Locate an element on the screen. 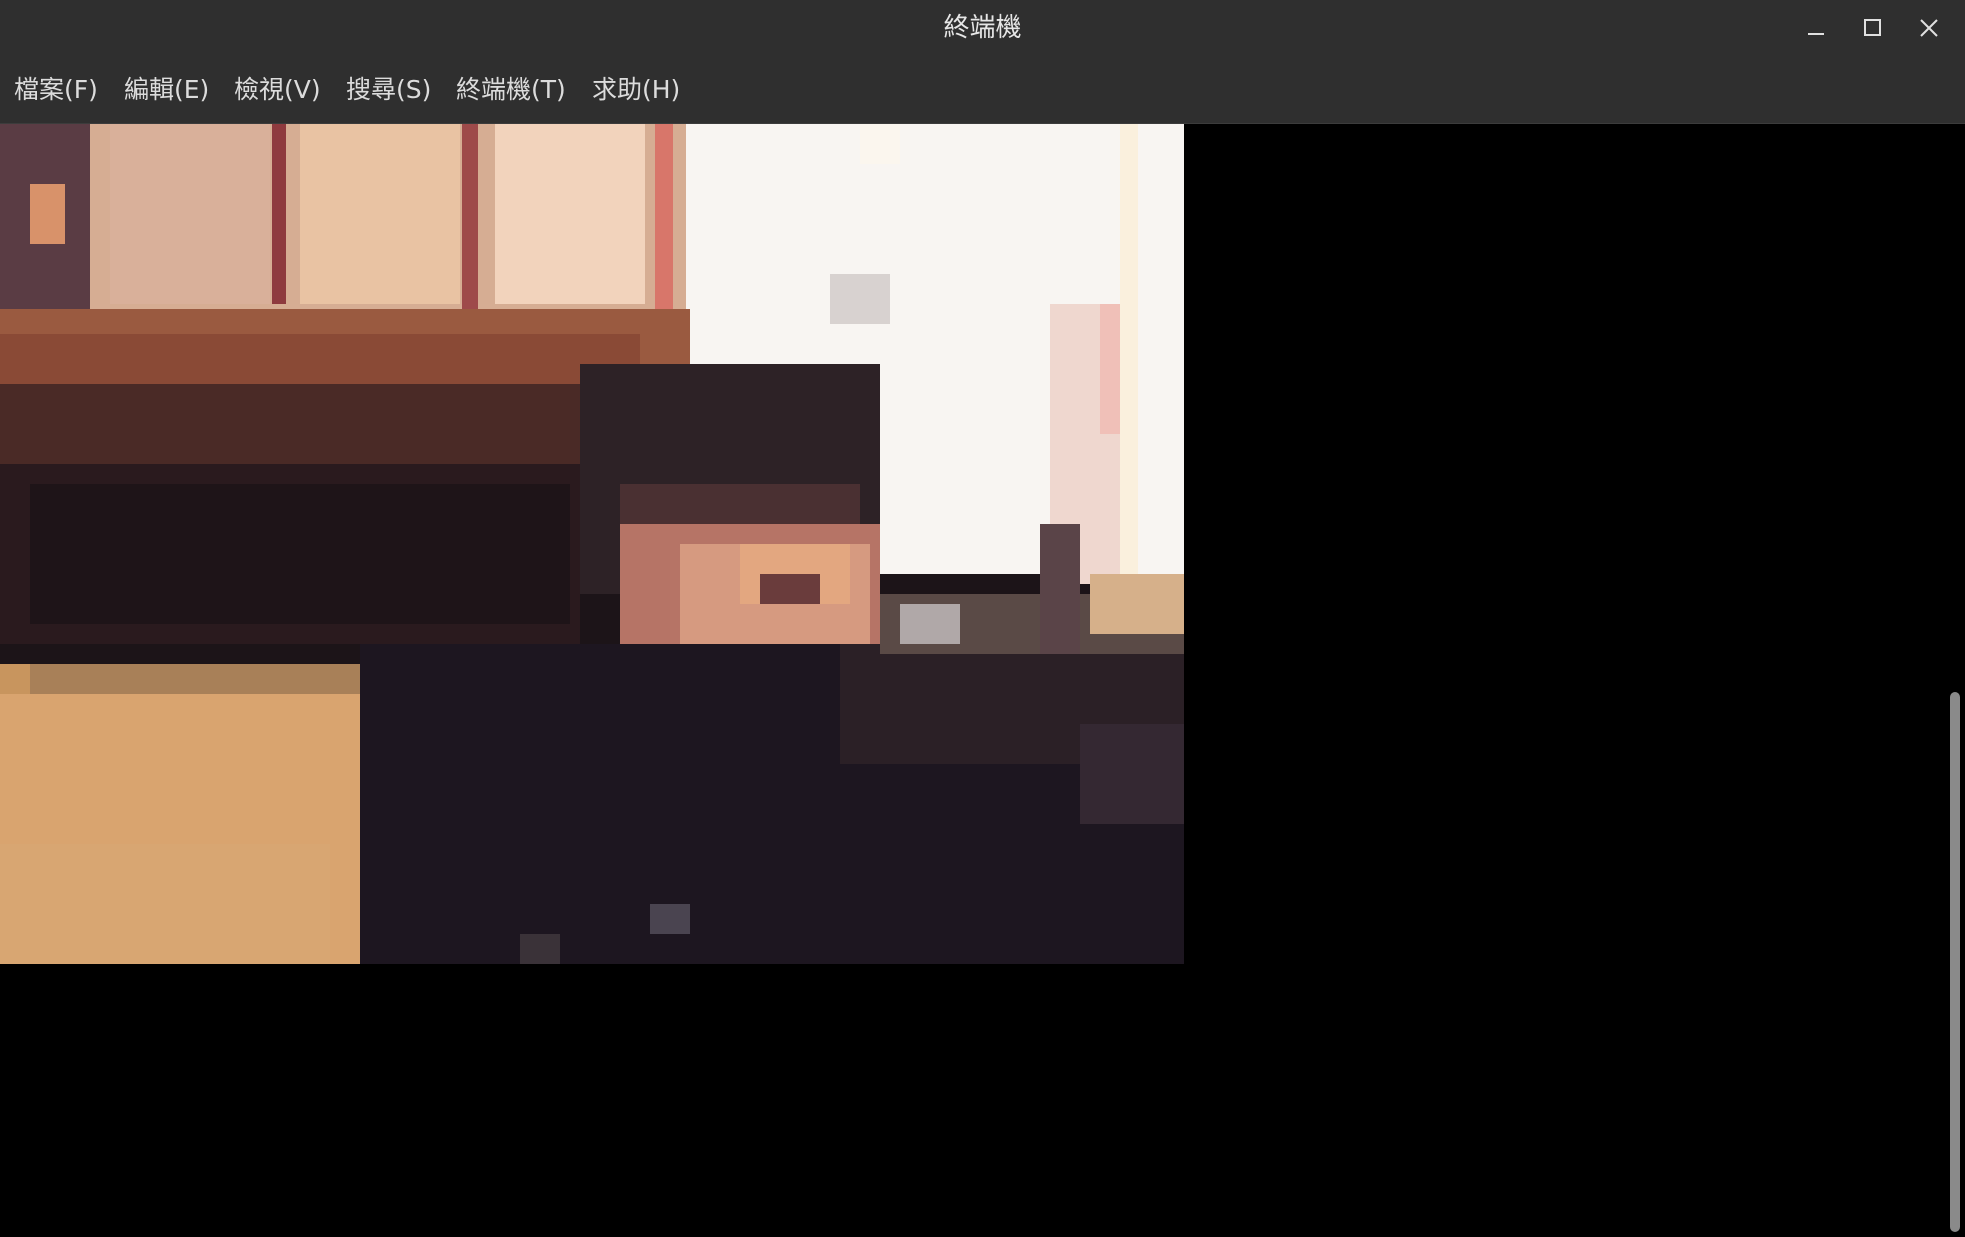  menu-edit: 編輯(E) is located at coordinates (166, 90).